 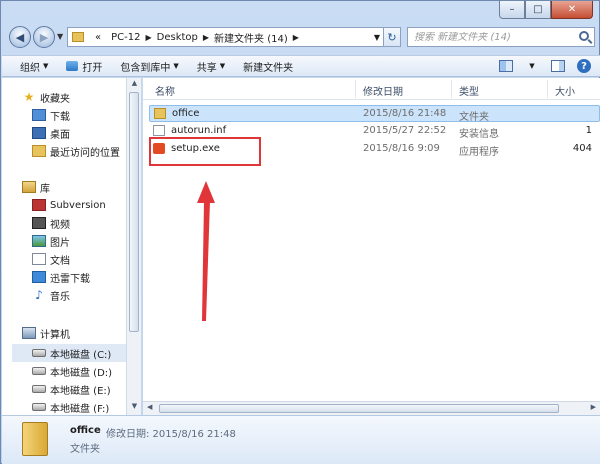 What do you see at coordinates (92, 68) in the screenshot?
I see `open-label: 打开` at bounding box center [92, 68].